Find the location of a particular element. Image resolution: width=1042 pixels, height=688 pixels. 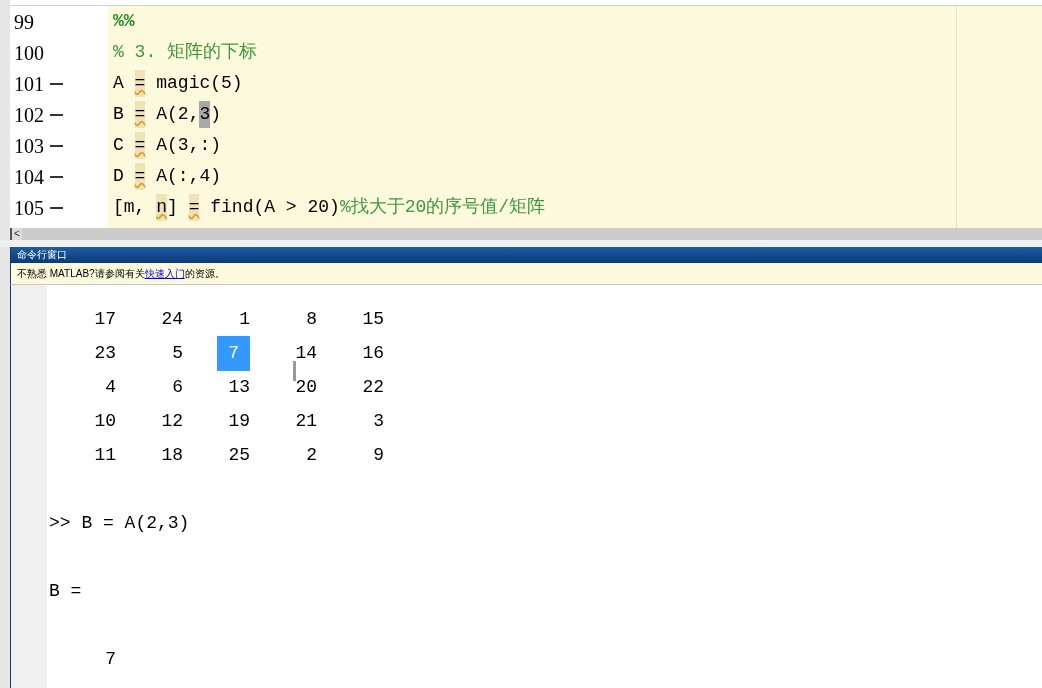

matrix-value: 11 is located at coordinates (105, 455).